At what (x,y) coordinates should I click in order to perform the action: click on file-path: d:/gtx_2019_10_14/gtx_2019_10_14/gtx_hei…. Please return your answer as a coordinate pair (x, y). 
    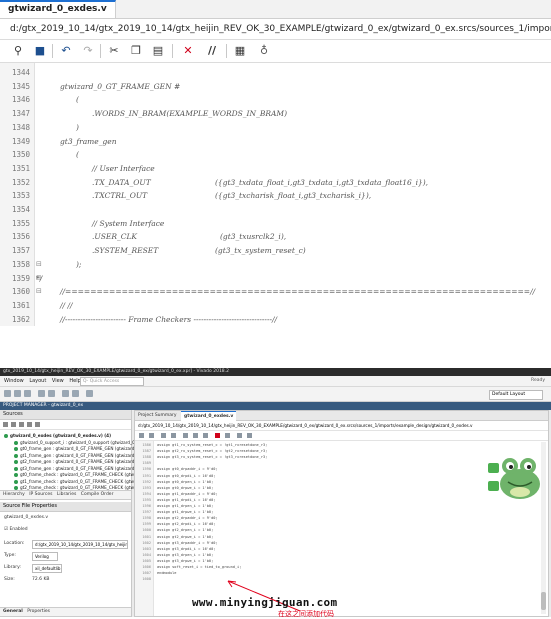
    Looking at the image, I should click on (275, 29).